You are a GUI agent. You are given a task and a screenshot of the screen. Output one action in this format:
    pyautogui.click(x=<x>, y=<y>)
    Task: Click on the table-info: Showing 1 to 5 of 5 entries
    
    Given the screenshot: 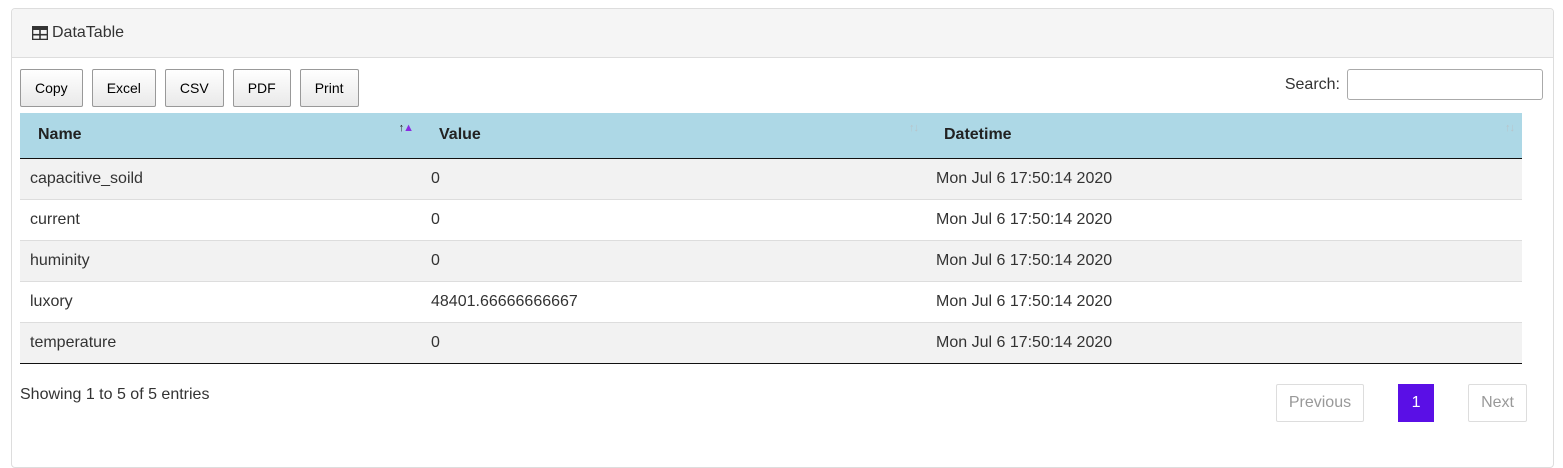 What is the action you would take?
    pyautogui.click(x=115, y=394)
    